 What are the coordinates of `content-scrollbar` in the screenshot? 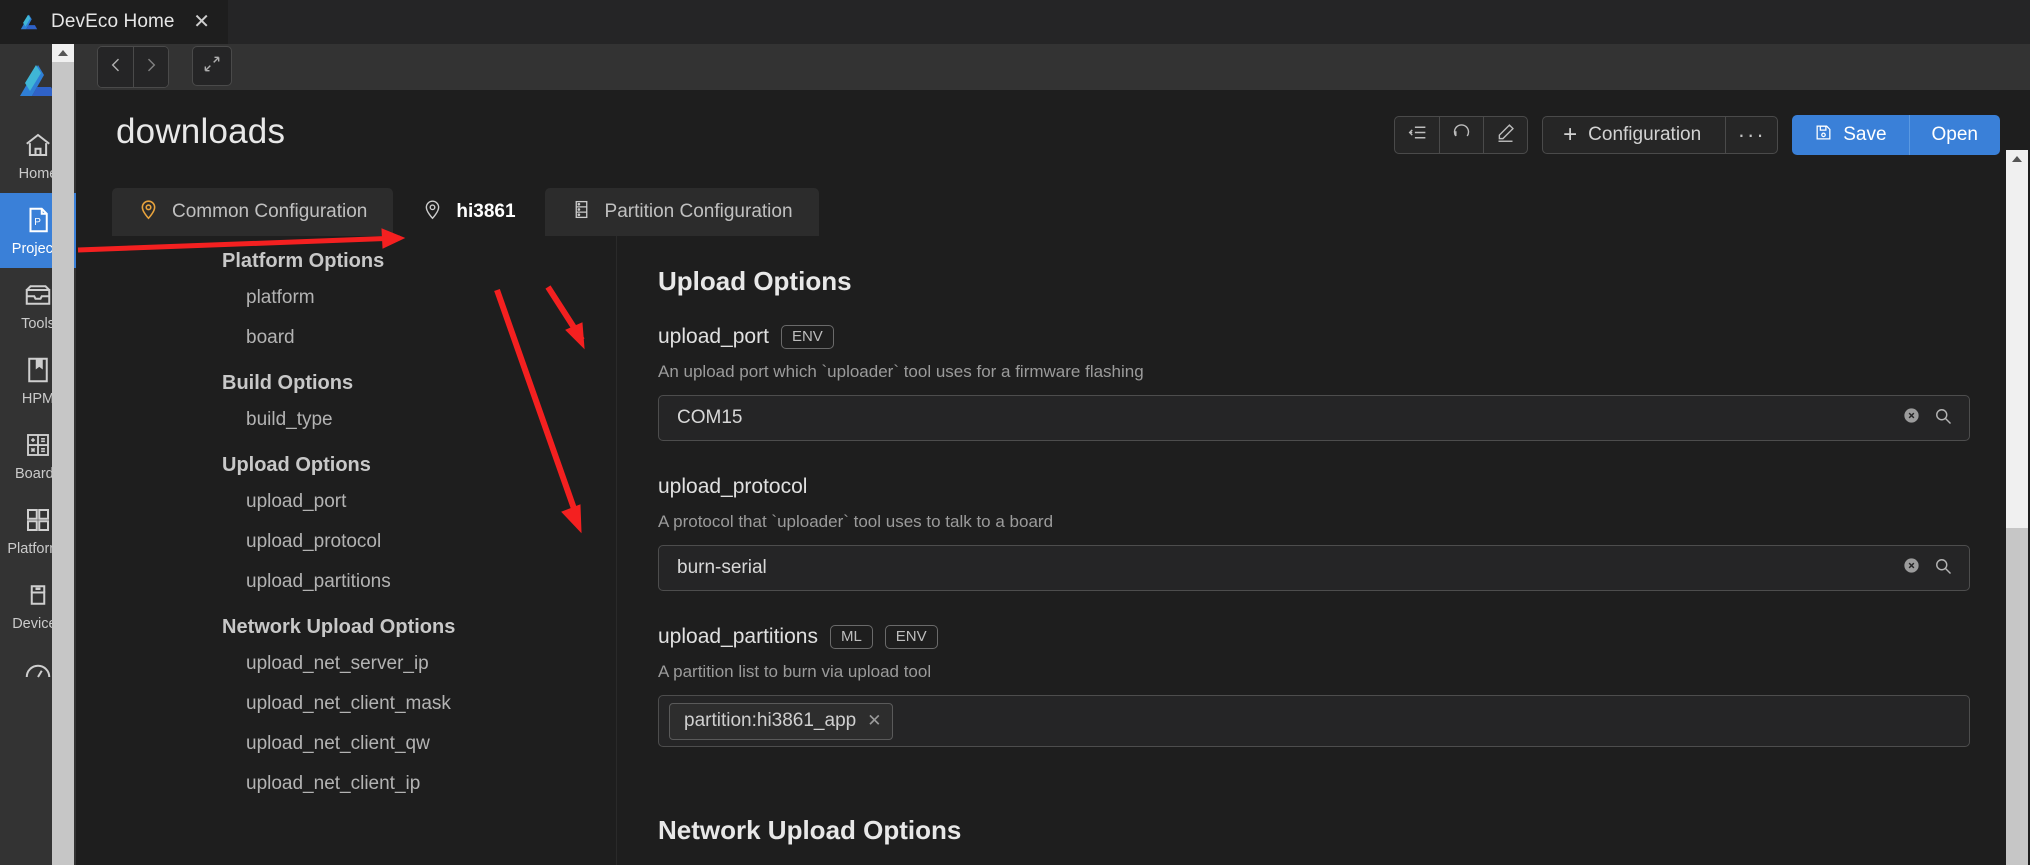 It's located at (2017, 507).